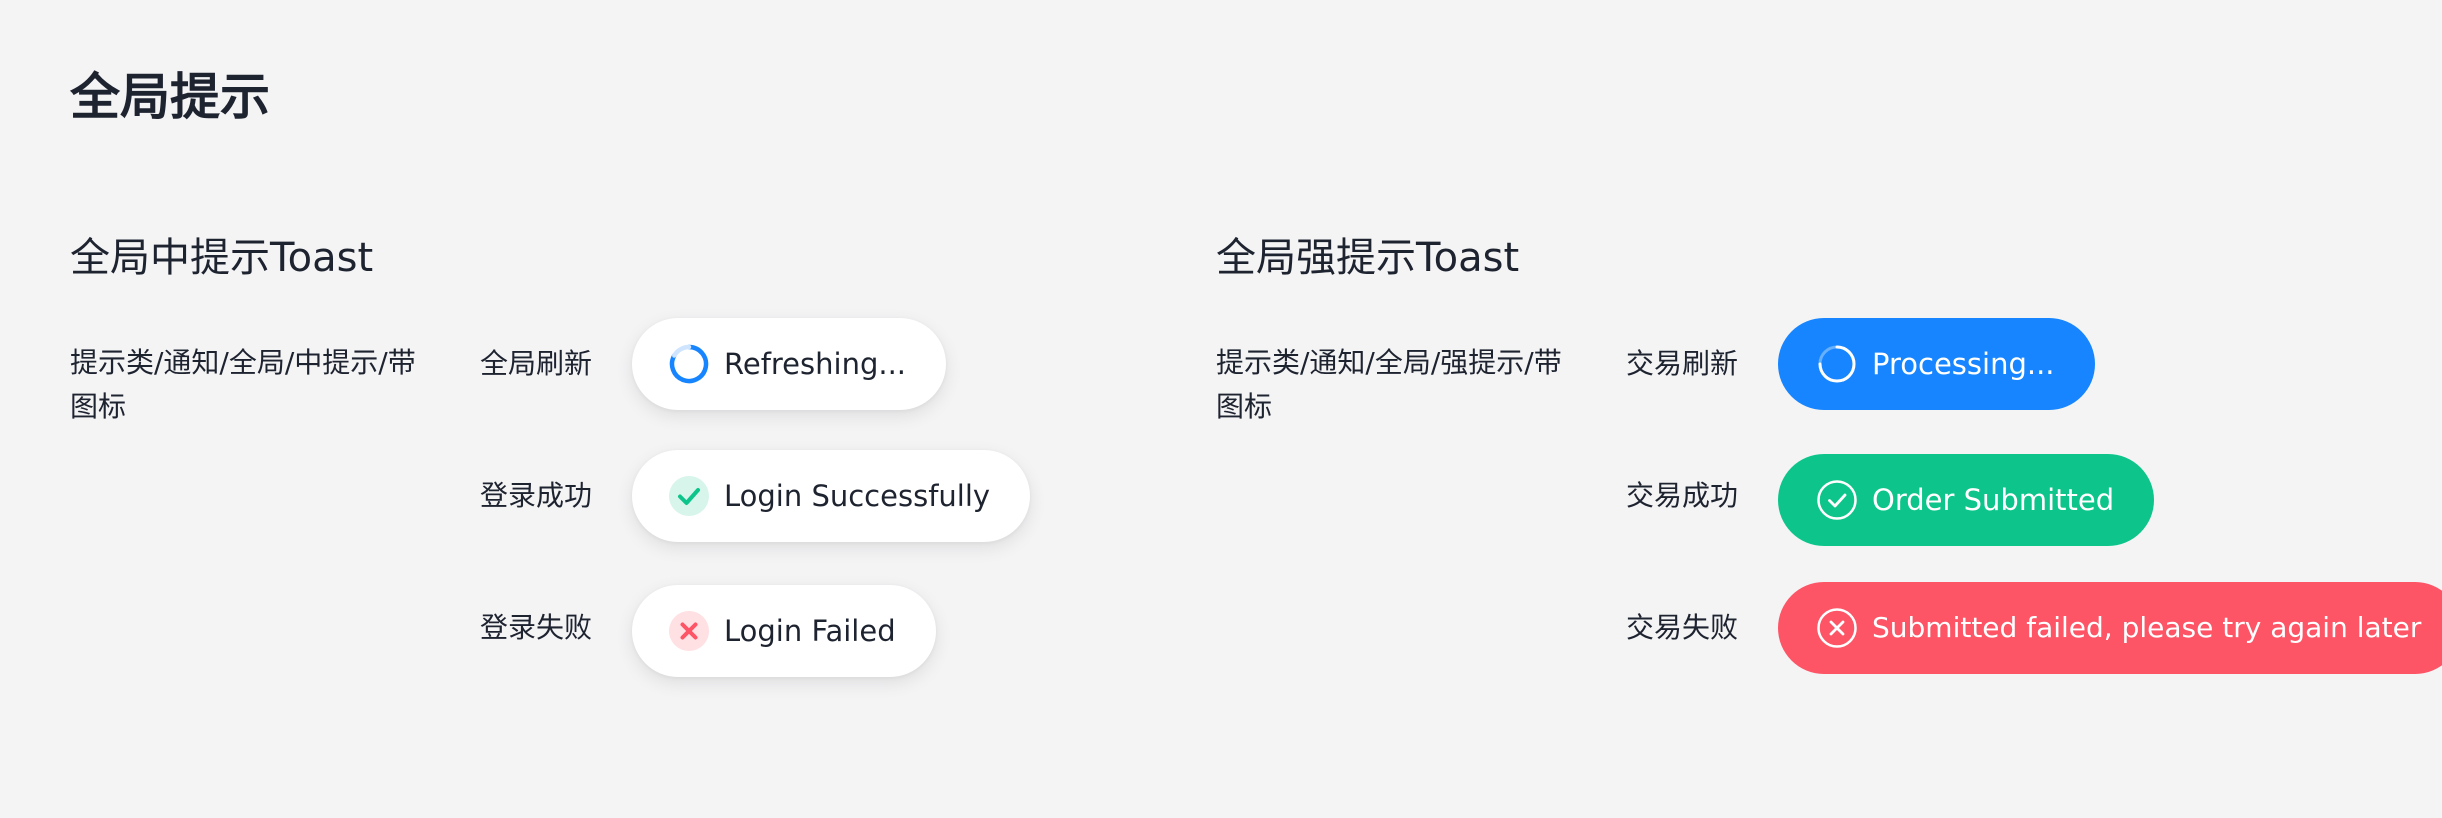  Describe the element at coordinates (1993, 500) in the screenshot. I see `toast-text: Order Submitted` at that location.